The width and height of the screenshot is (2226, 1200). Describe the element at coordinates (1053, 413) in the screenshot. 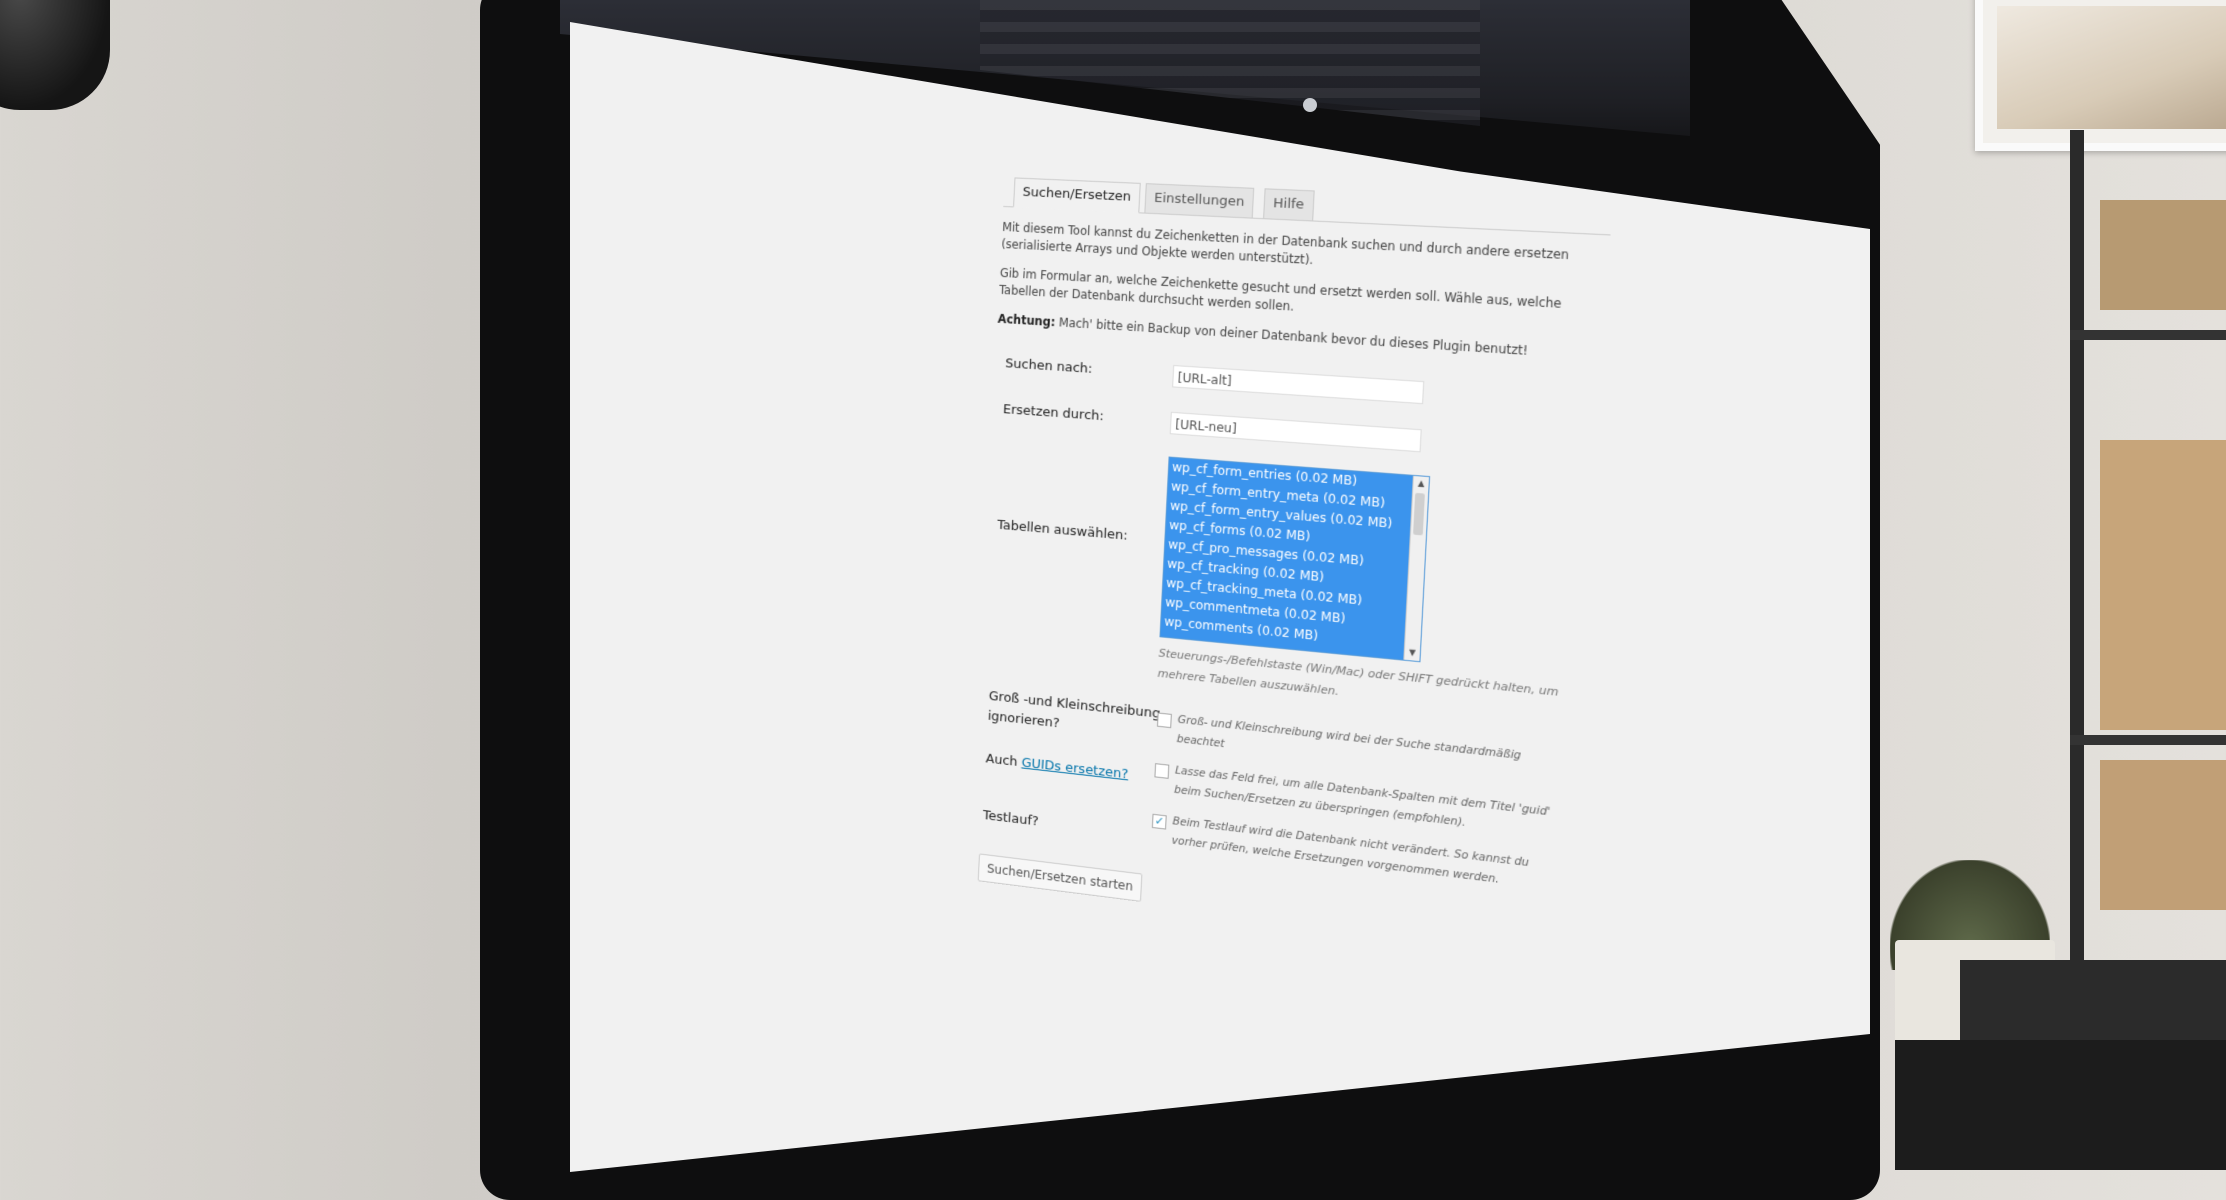

I see `replace-label: Ersetzen durch:` at that location.